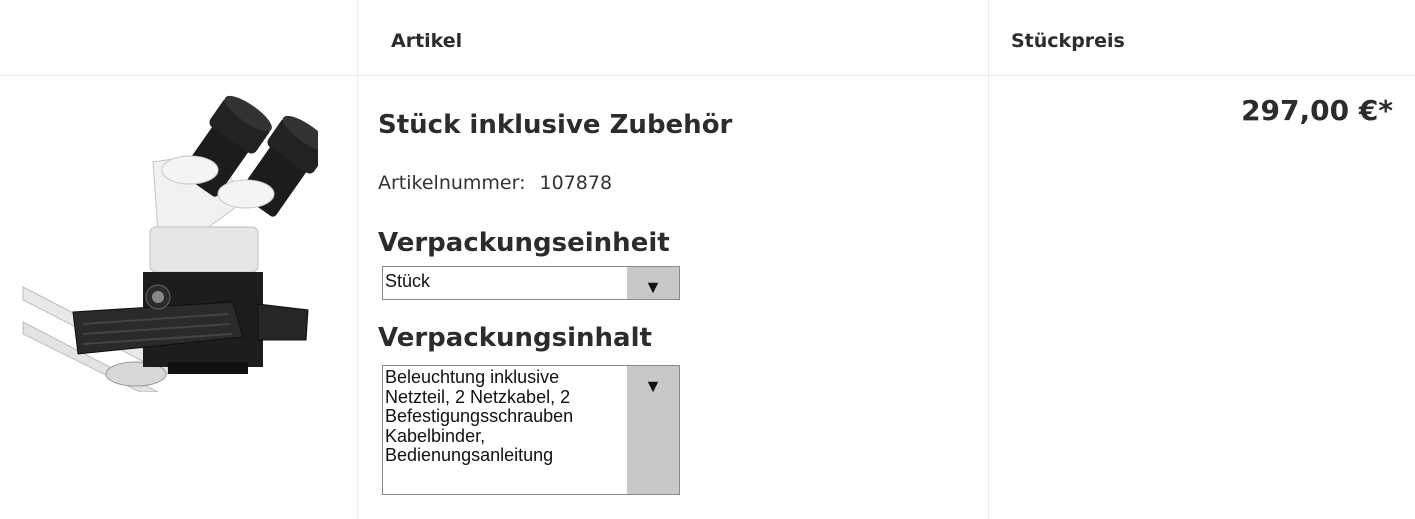 The width and height of the screenshot is (1415, 519). Describe the element at coordinates (1317, 110) in the screenshot. I see `unit-price: 297,00 €*` at that location.